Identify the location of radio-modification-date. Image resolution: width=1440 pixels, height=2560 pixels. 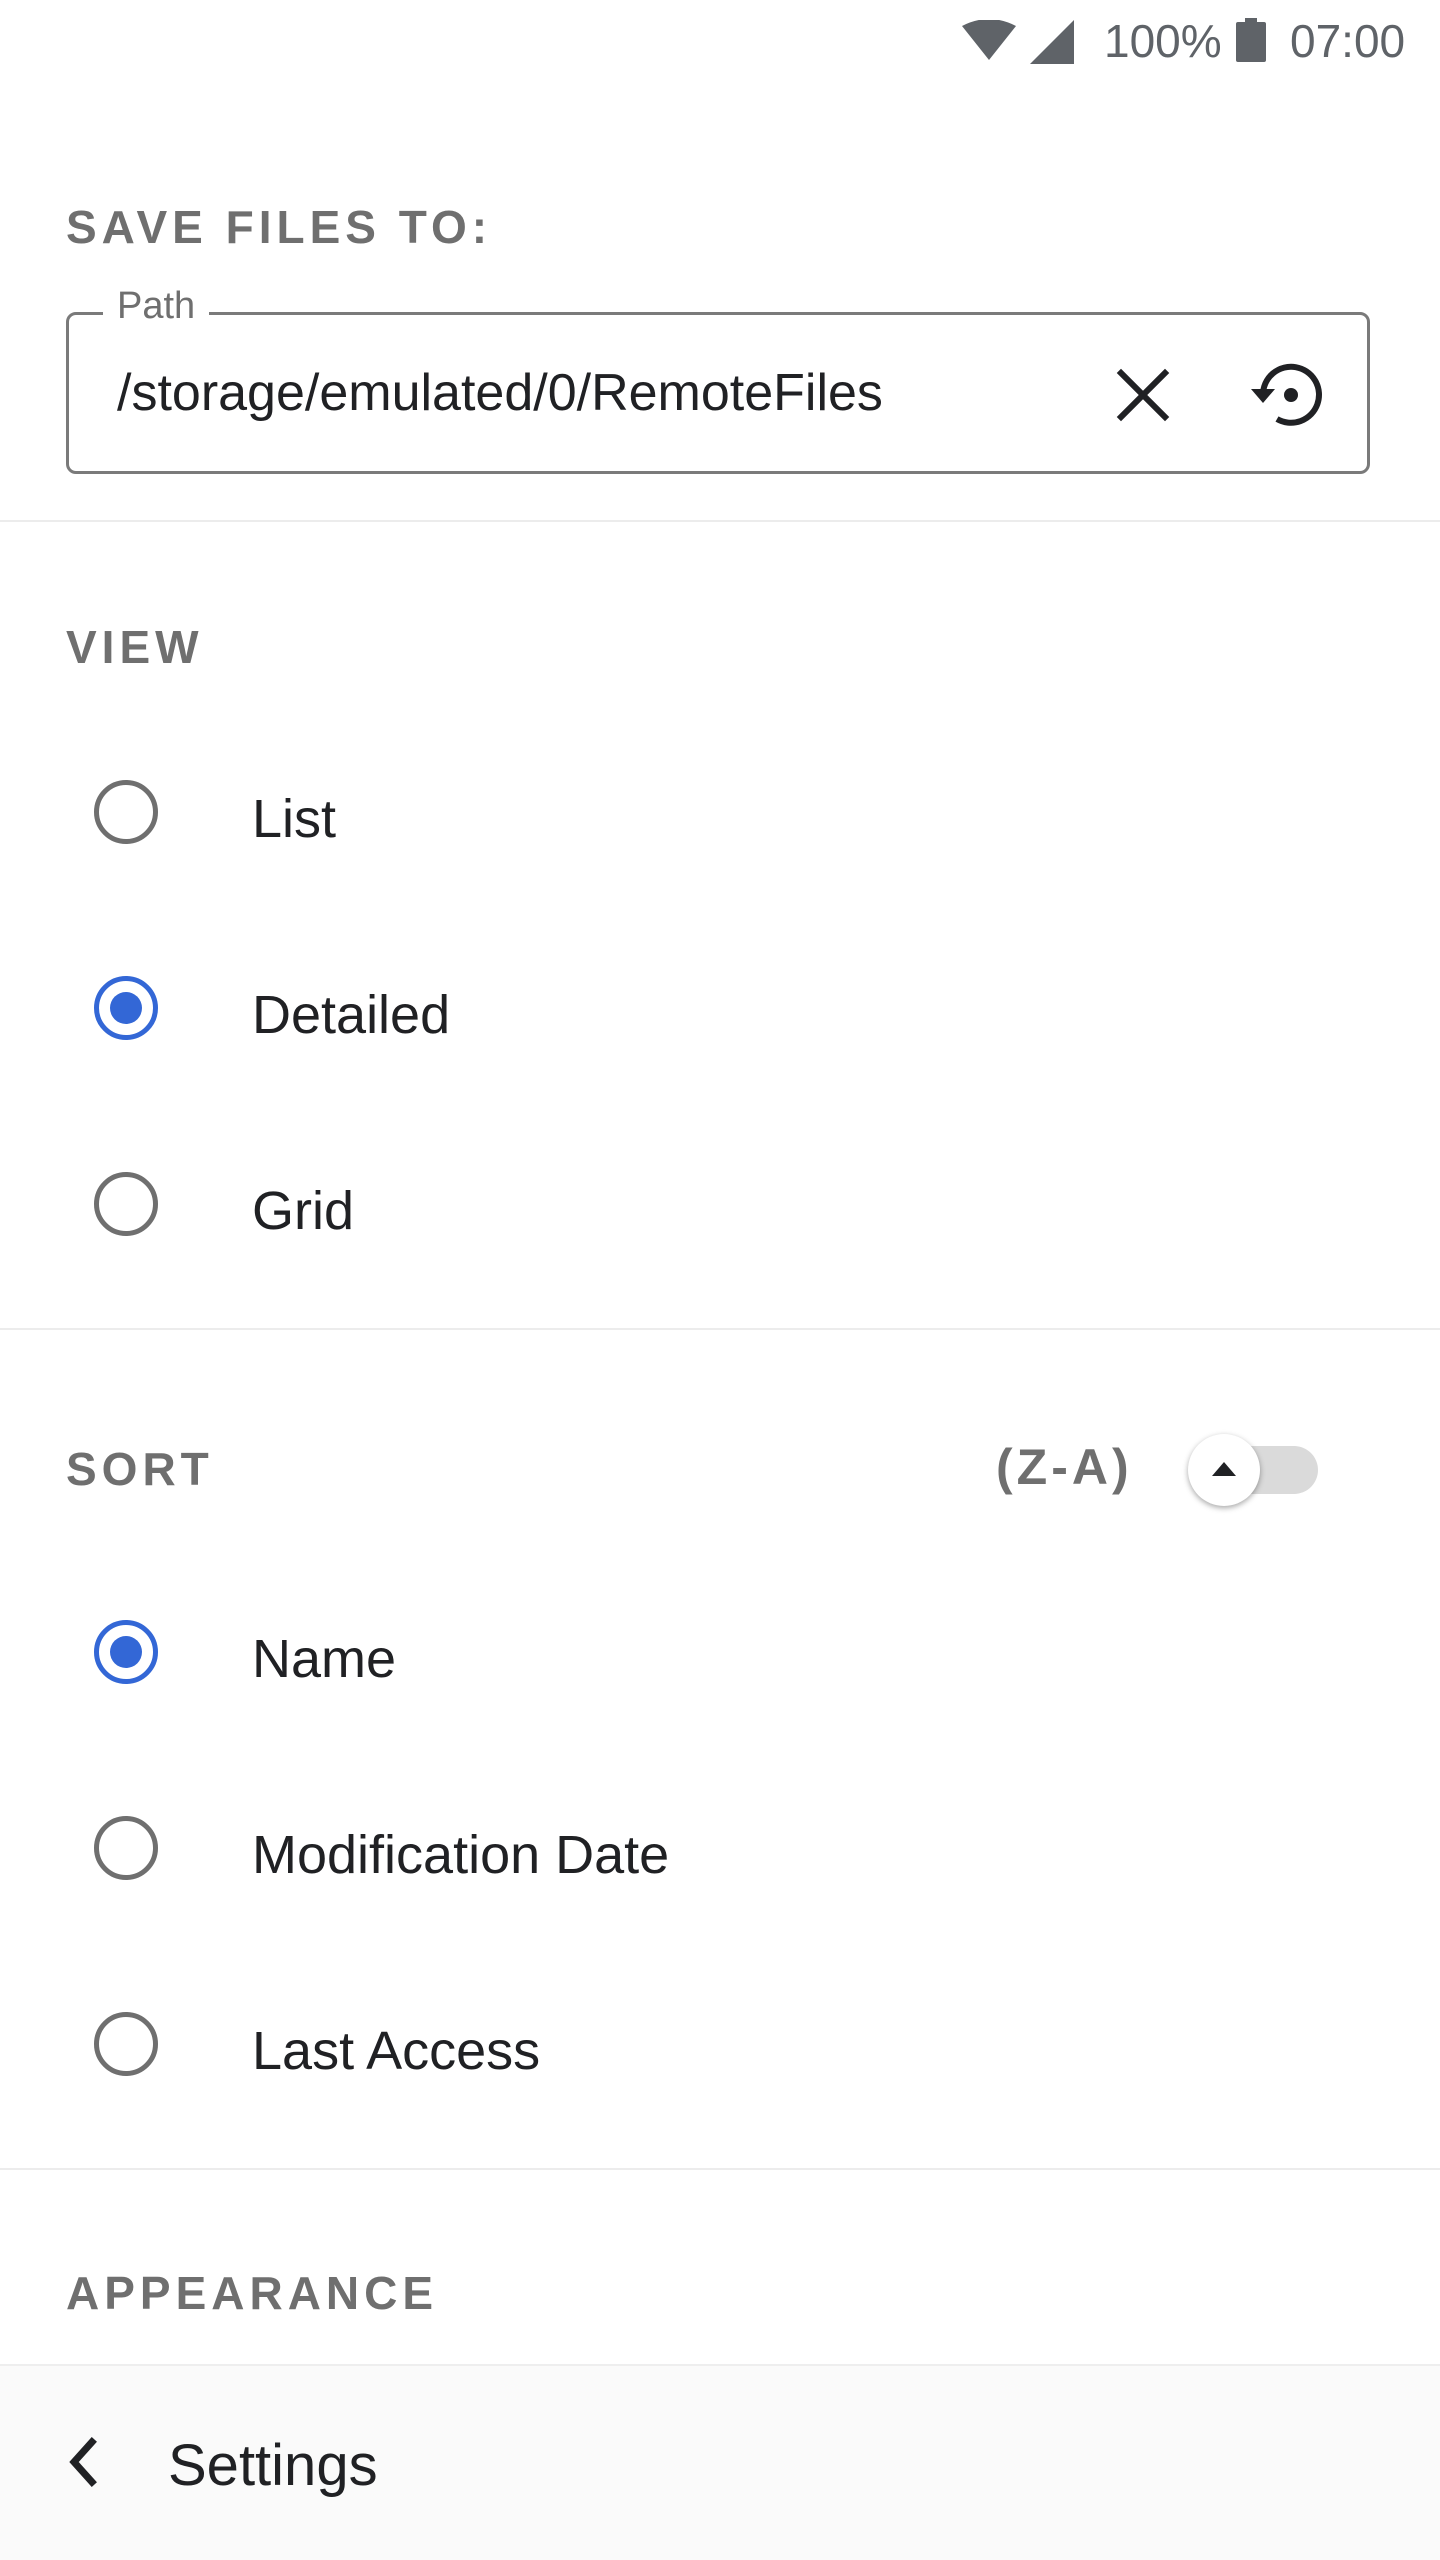
(126, 1848).